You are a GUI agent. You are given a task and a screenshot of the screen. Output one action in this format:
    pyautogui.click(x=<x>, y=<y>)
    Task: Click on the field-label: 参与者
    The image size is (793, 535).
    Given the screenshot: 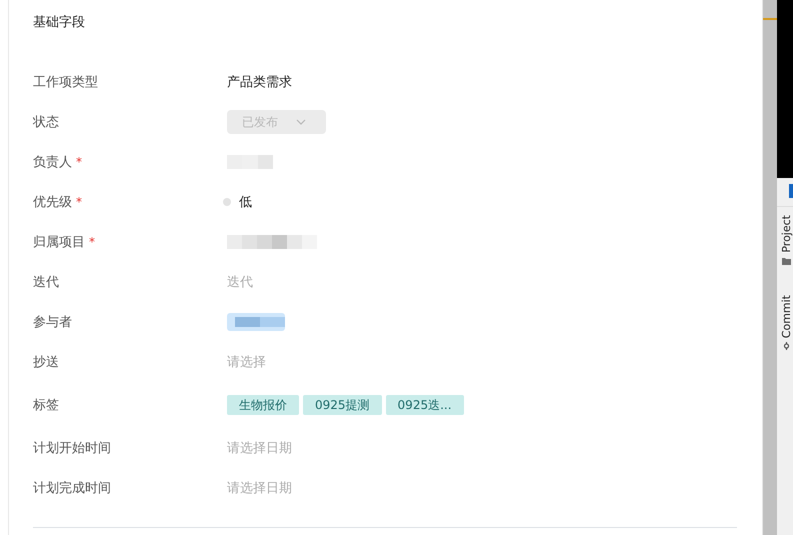 What is the action you would take?
    pyautogui.click(x=52, y=322)
    